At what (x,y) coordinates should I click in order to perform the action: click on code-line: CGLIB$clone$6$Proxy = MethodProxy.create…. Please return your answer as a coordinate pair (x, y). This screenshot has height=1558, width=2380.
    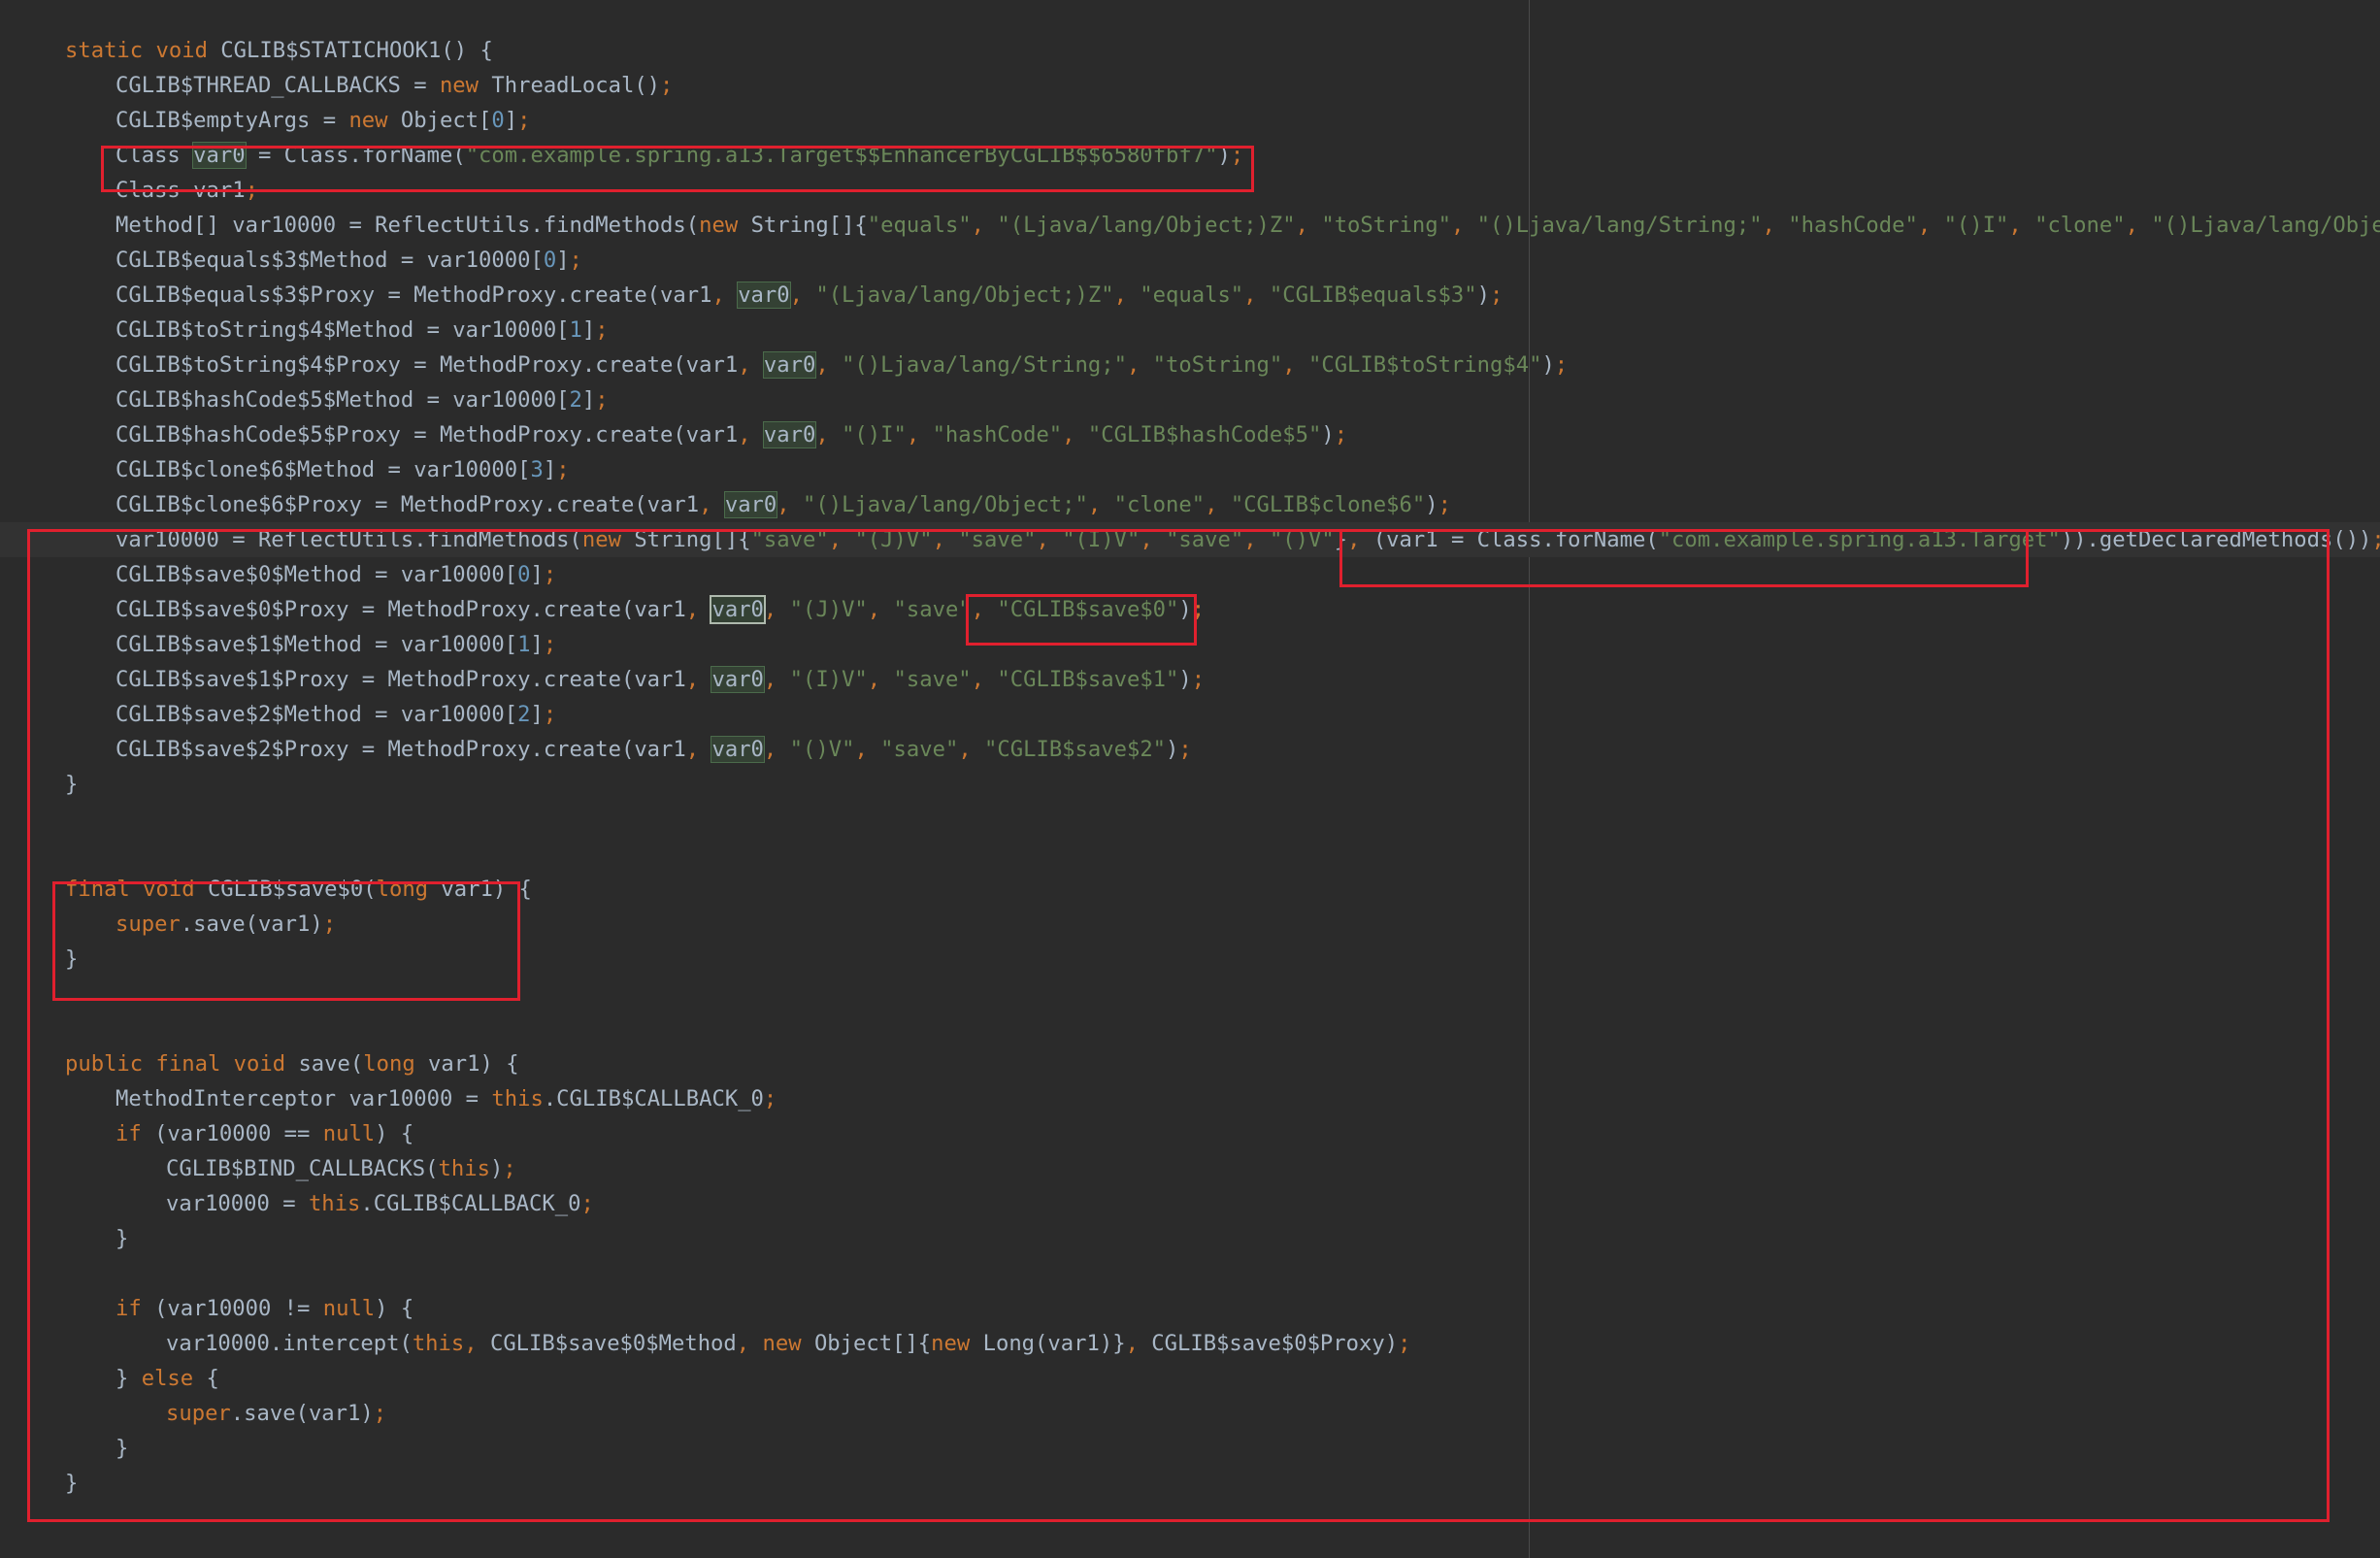
    Looking at the image, I should click on (1190, 504).